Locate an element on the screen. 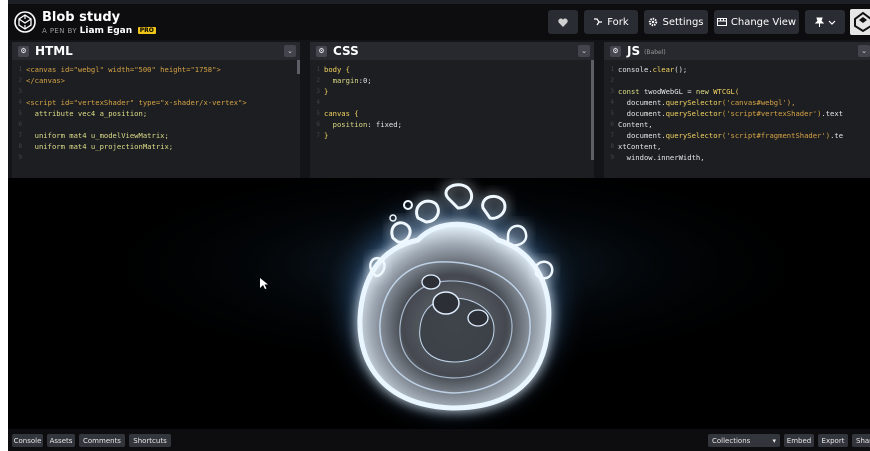  code-line: 5 attribute vec4 a_position; is located at coordinates (156, 113).